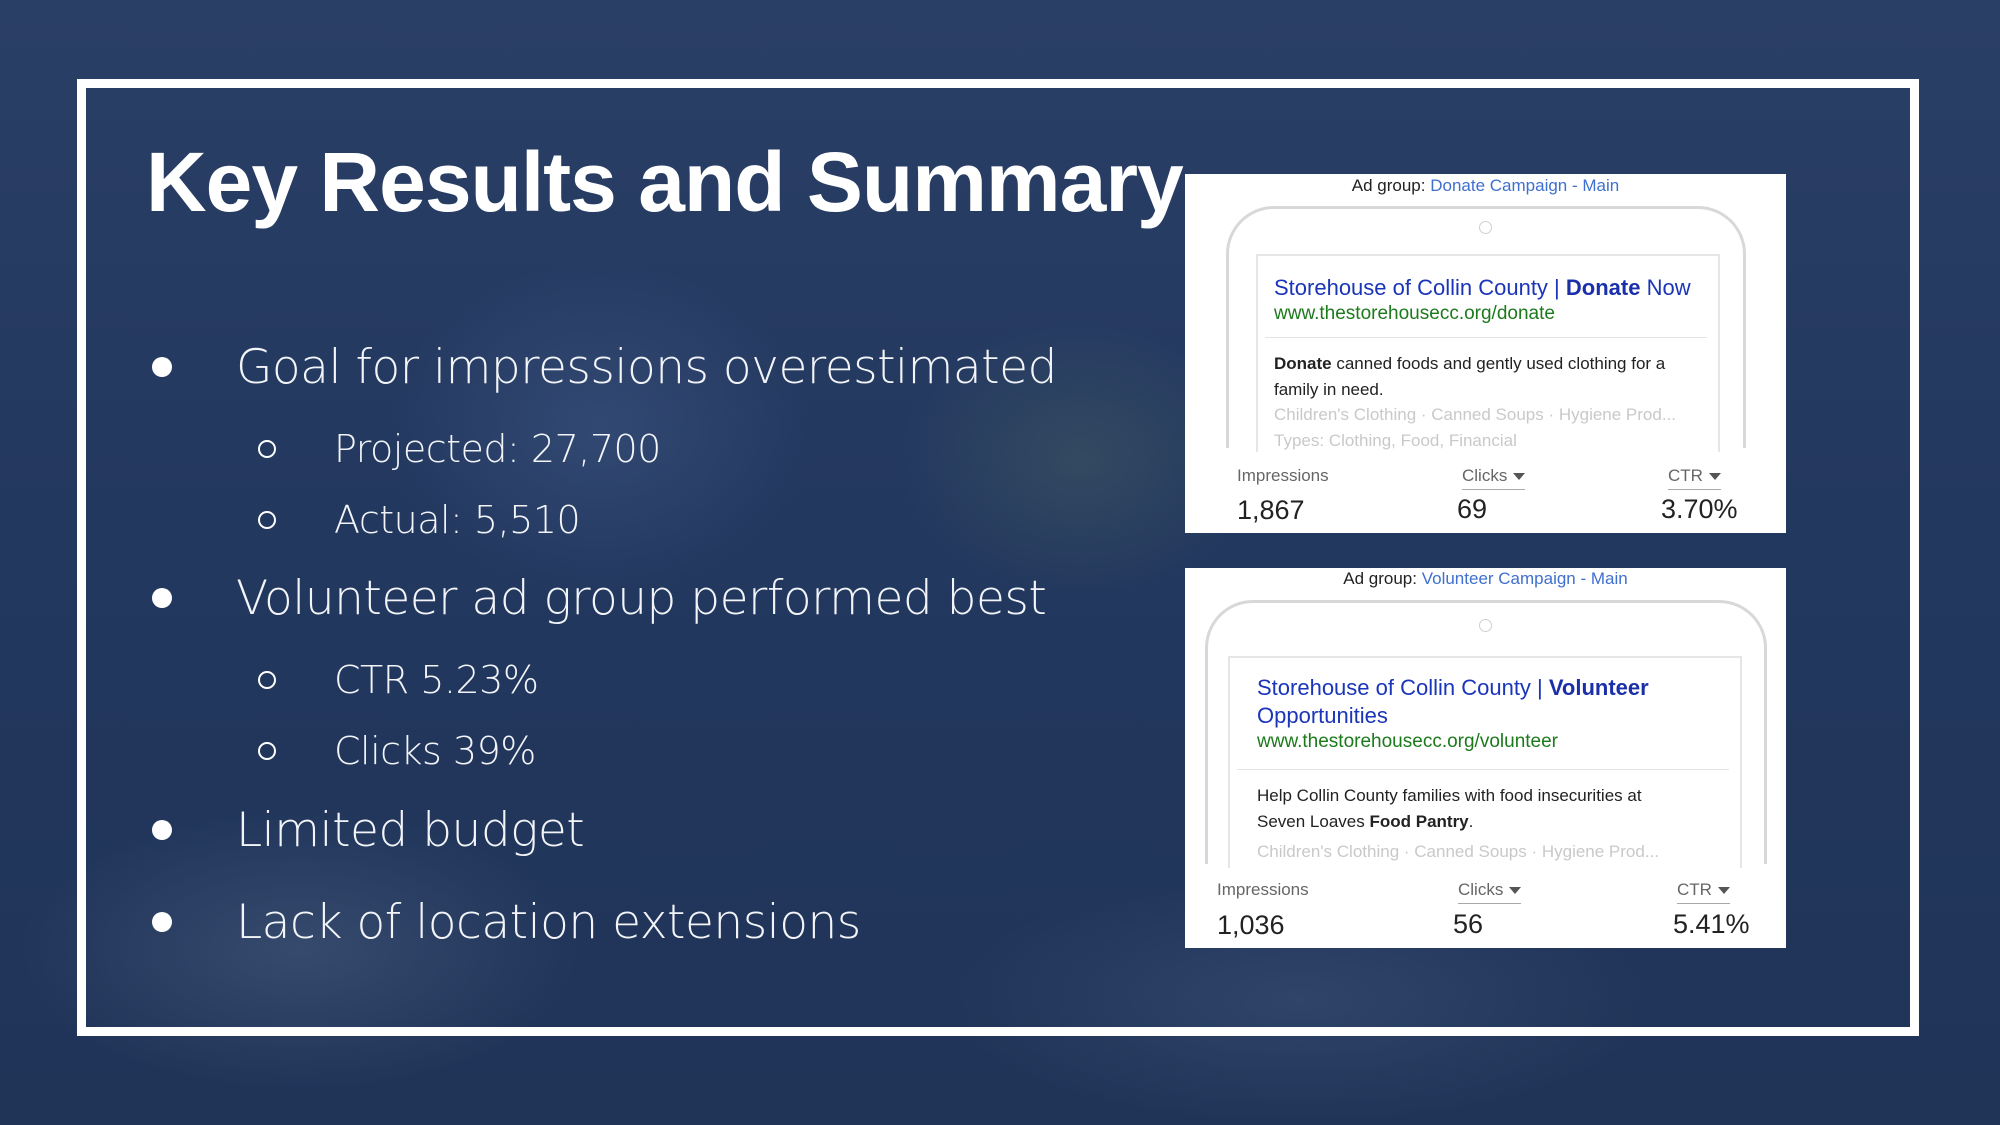  I want to click on sub-bullet-item: Actual: 5,510, so click(419, 520).